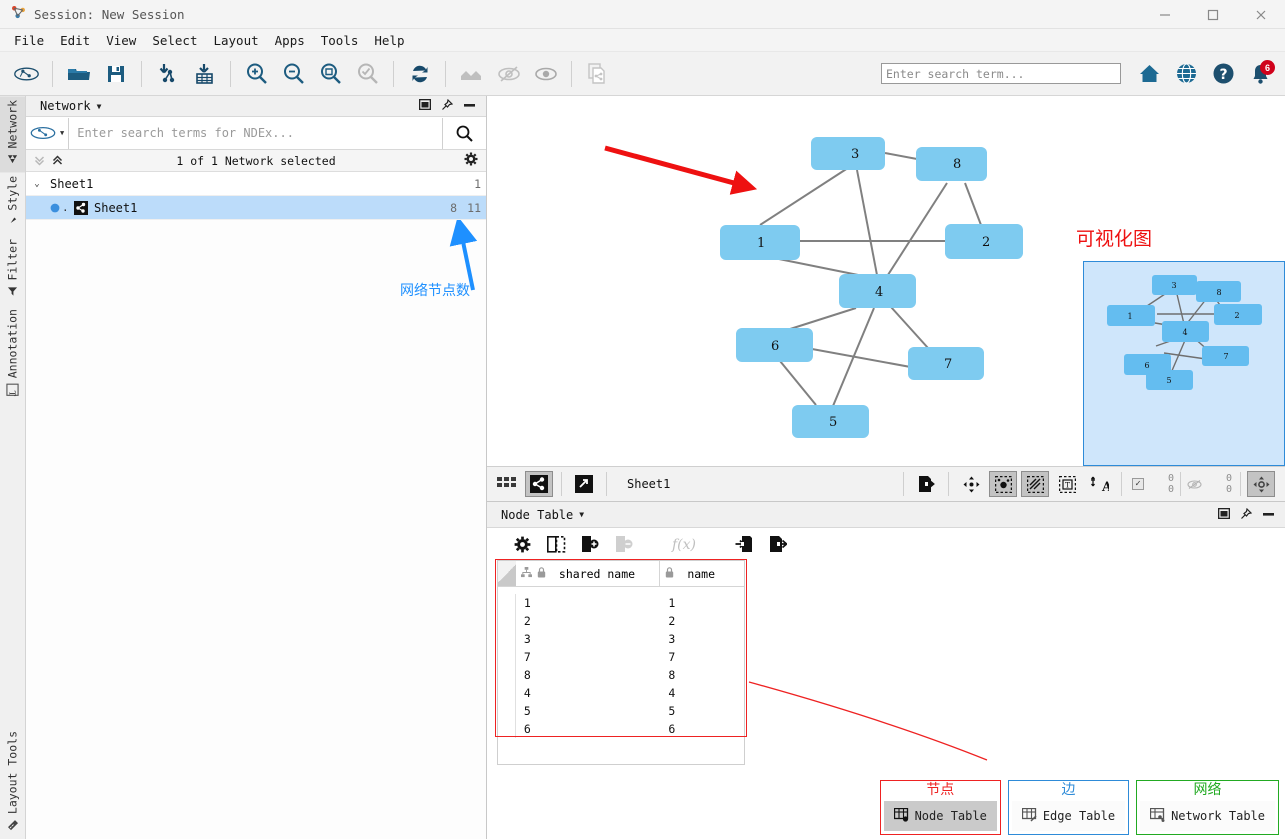 The width and height of the screenshot is (1285, 839). What do you see at coordinates (507, 484) in the screenshot?
I see `grid-view-icon` at bounding box center [507, 484].